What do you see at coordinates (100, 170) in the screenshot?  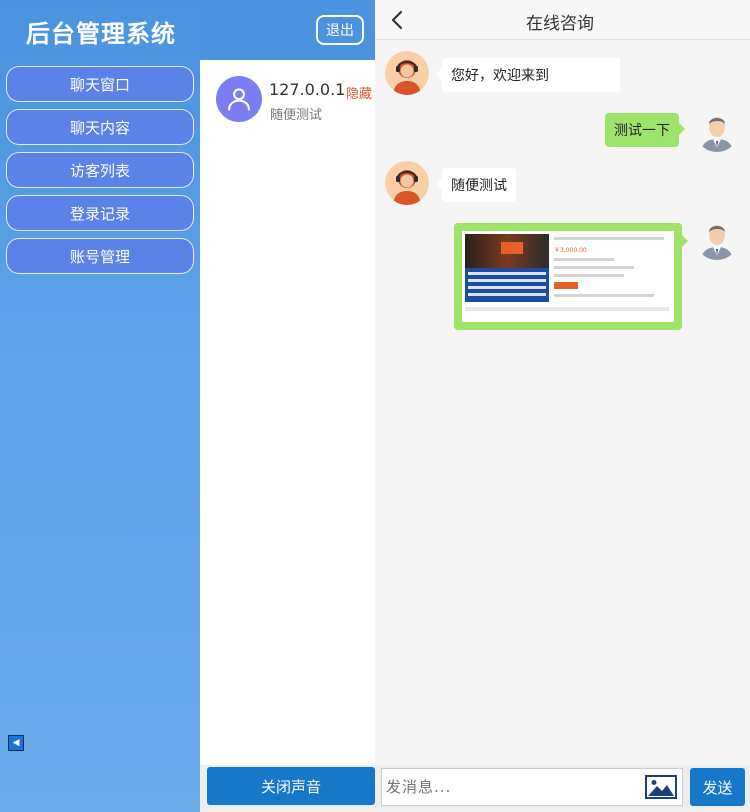 I see `sidebar-item-visitor-list: 访客列表` at bounding box center [100, 170].